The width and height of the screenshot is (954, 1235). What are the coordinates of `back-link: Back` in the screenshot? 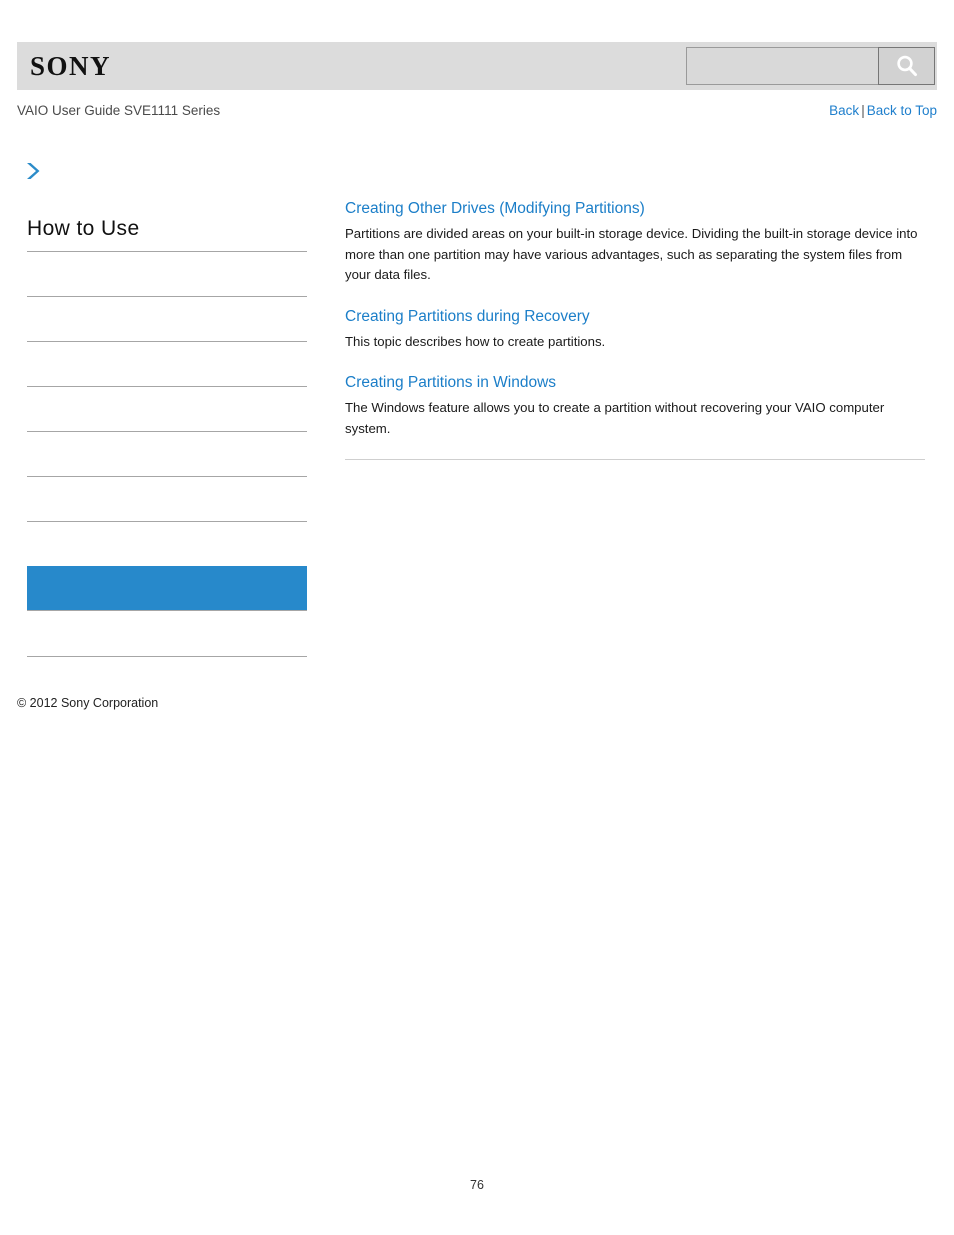 It's located at (844, 110).